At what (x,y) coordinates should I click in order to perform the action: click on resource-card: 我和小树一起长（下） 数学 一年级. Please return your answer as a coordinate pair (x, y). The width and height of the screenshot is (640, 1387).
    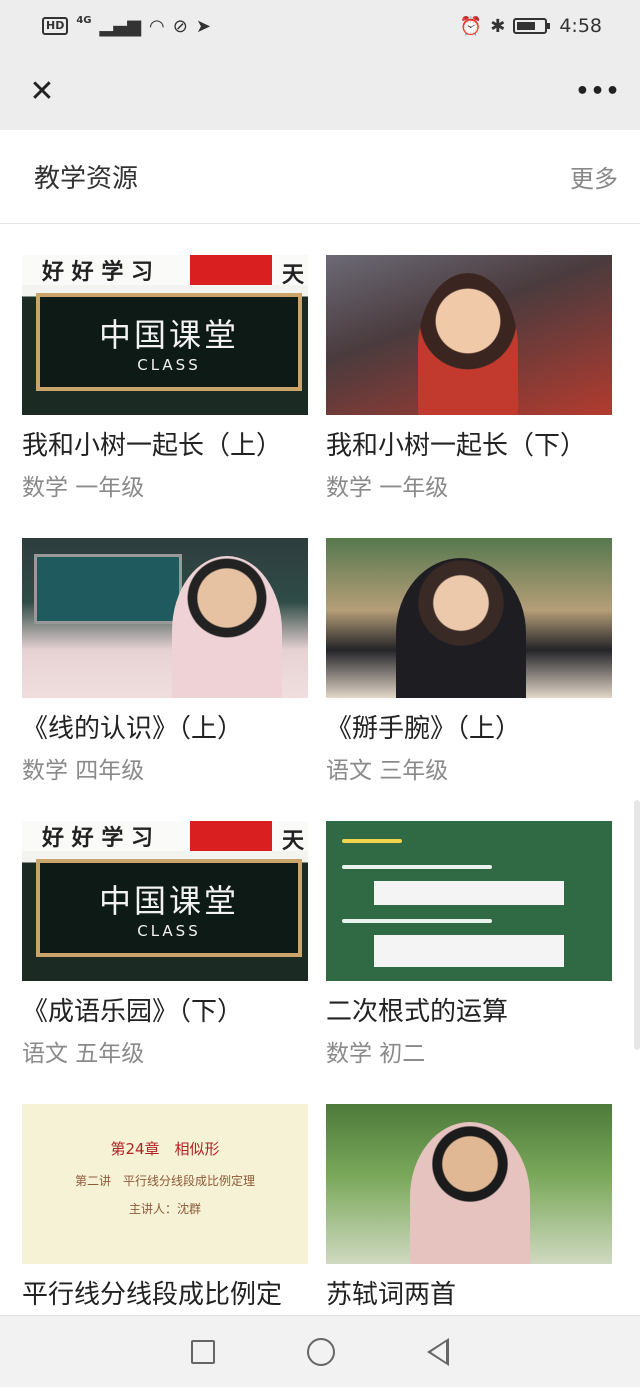
    Looking at the image, I should click on (469, 396).